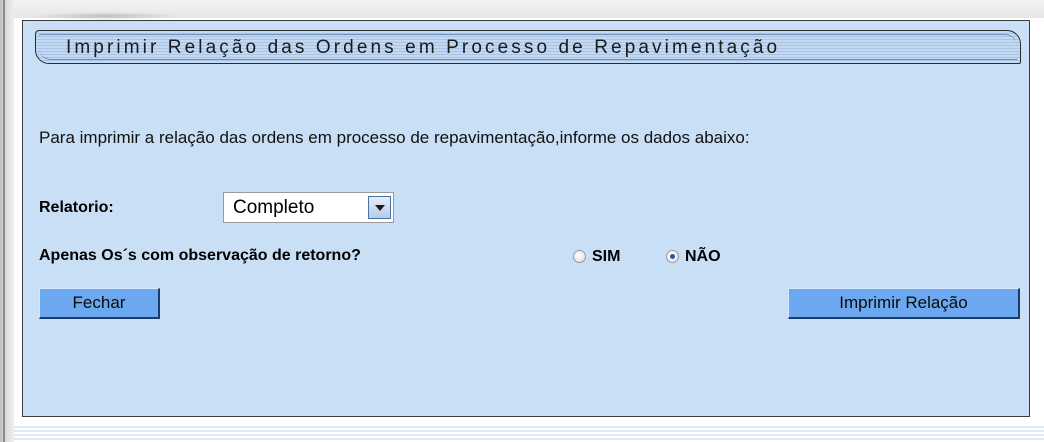 The image size is (1044, 442). Describe the element at coordinates (274, 207) in the screenshot. I see `relatorio-selected-value: Completo` at that location.